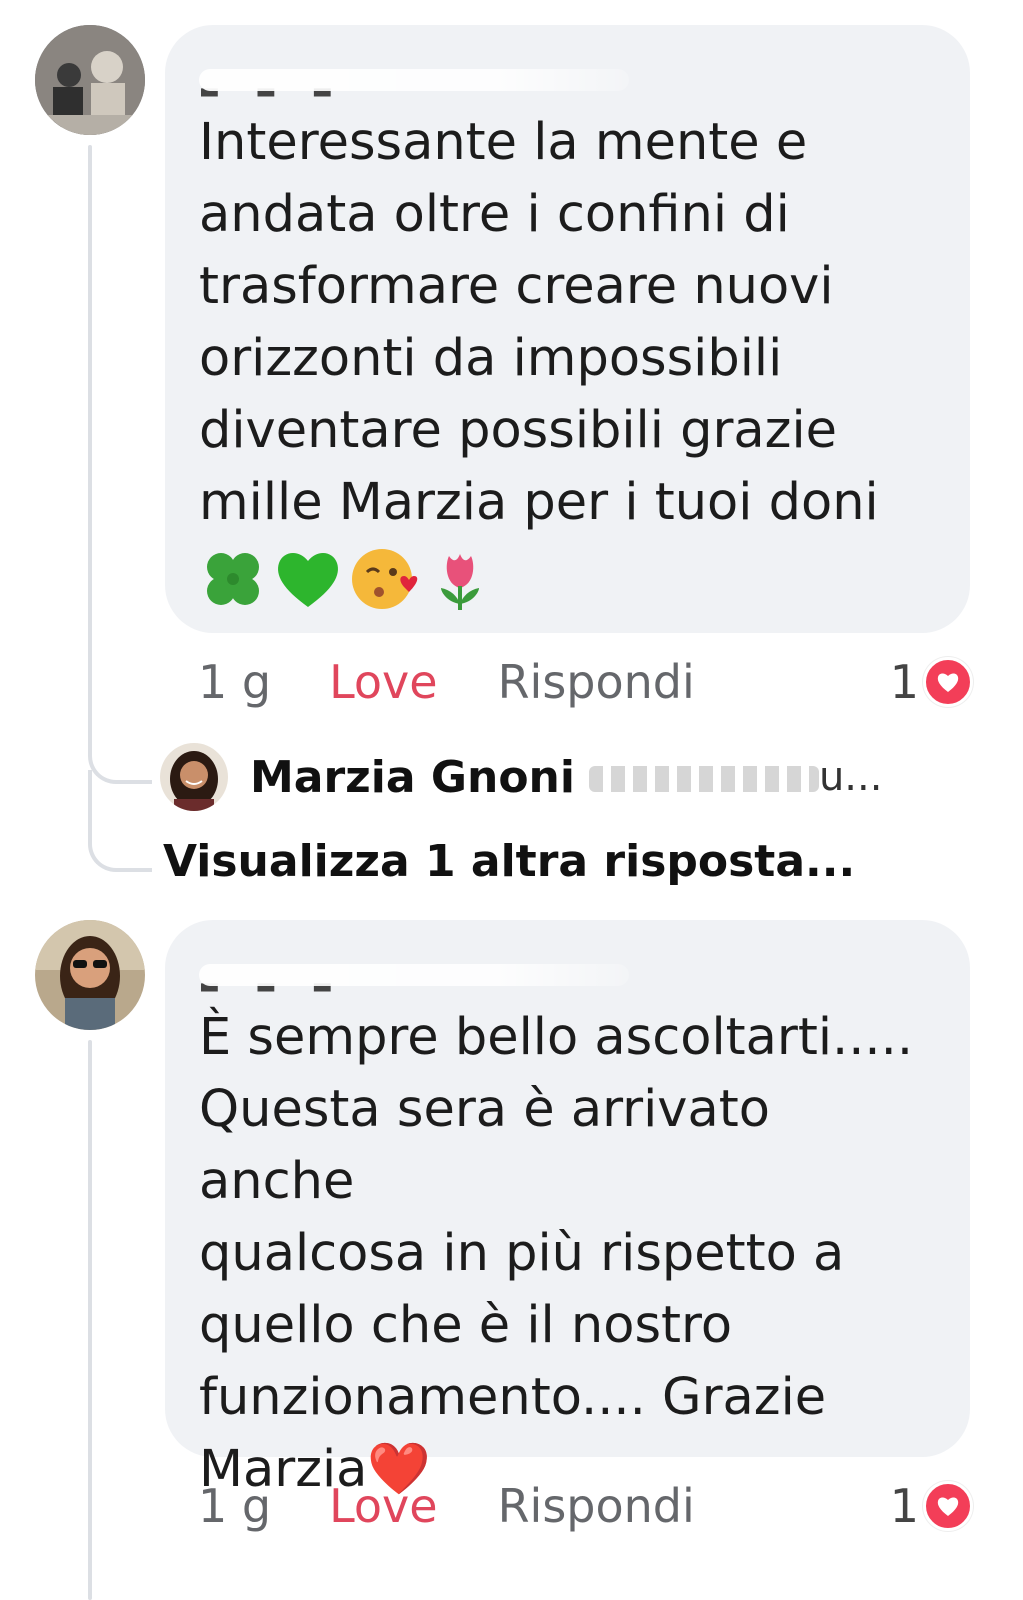 This screenshot has height=1600, width=1023. What do you see at coordinates (308, 579) in the screenshot?
I see `green-heart-icon` at bounding box center [308, 579].